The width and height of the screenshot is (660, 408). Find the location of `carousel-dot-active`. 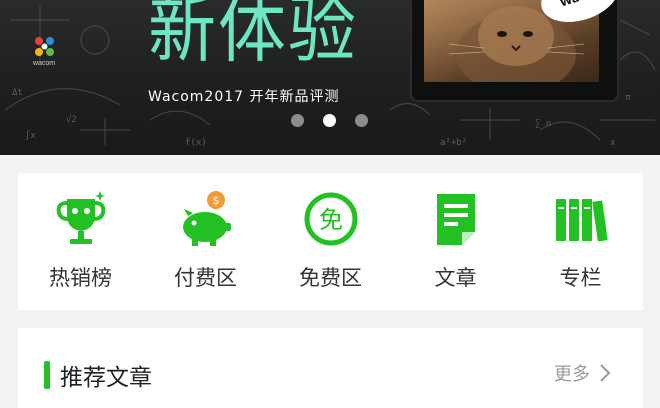

carousel-dot-active is located at coordinates (329, 120).